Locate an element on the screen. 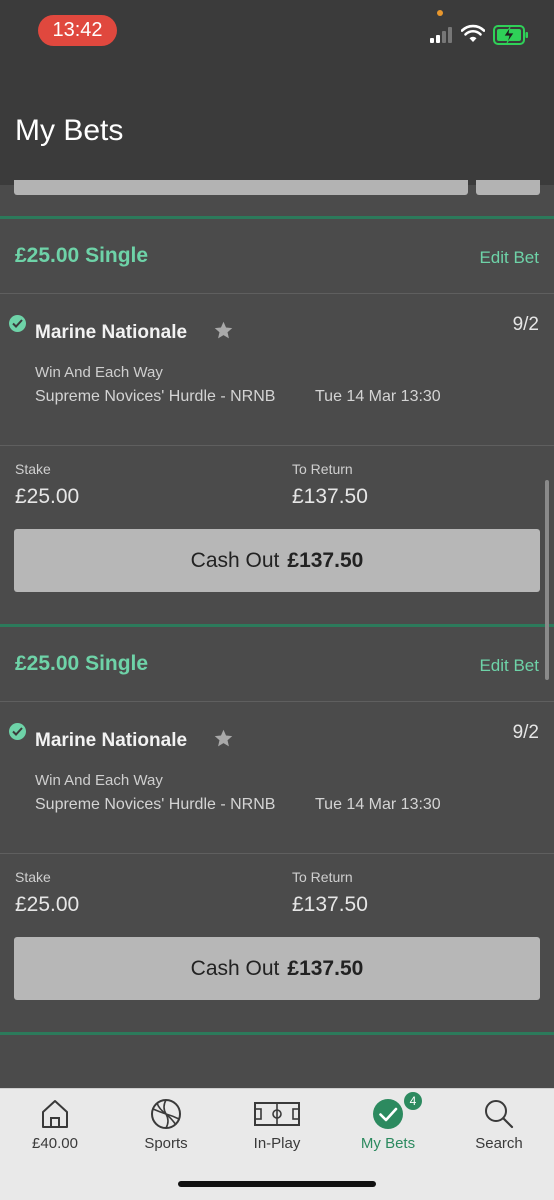 The image size is (554, 1200). nav-label: £40.00 is located at coordinates (55, 1143).